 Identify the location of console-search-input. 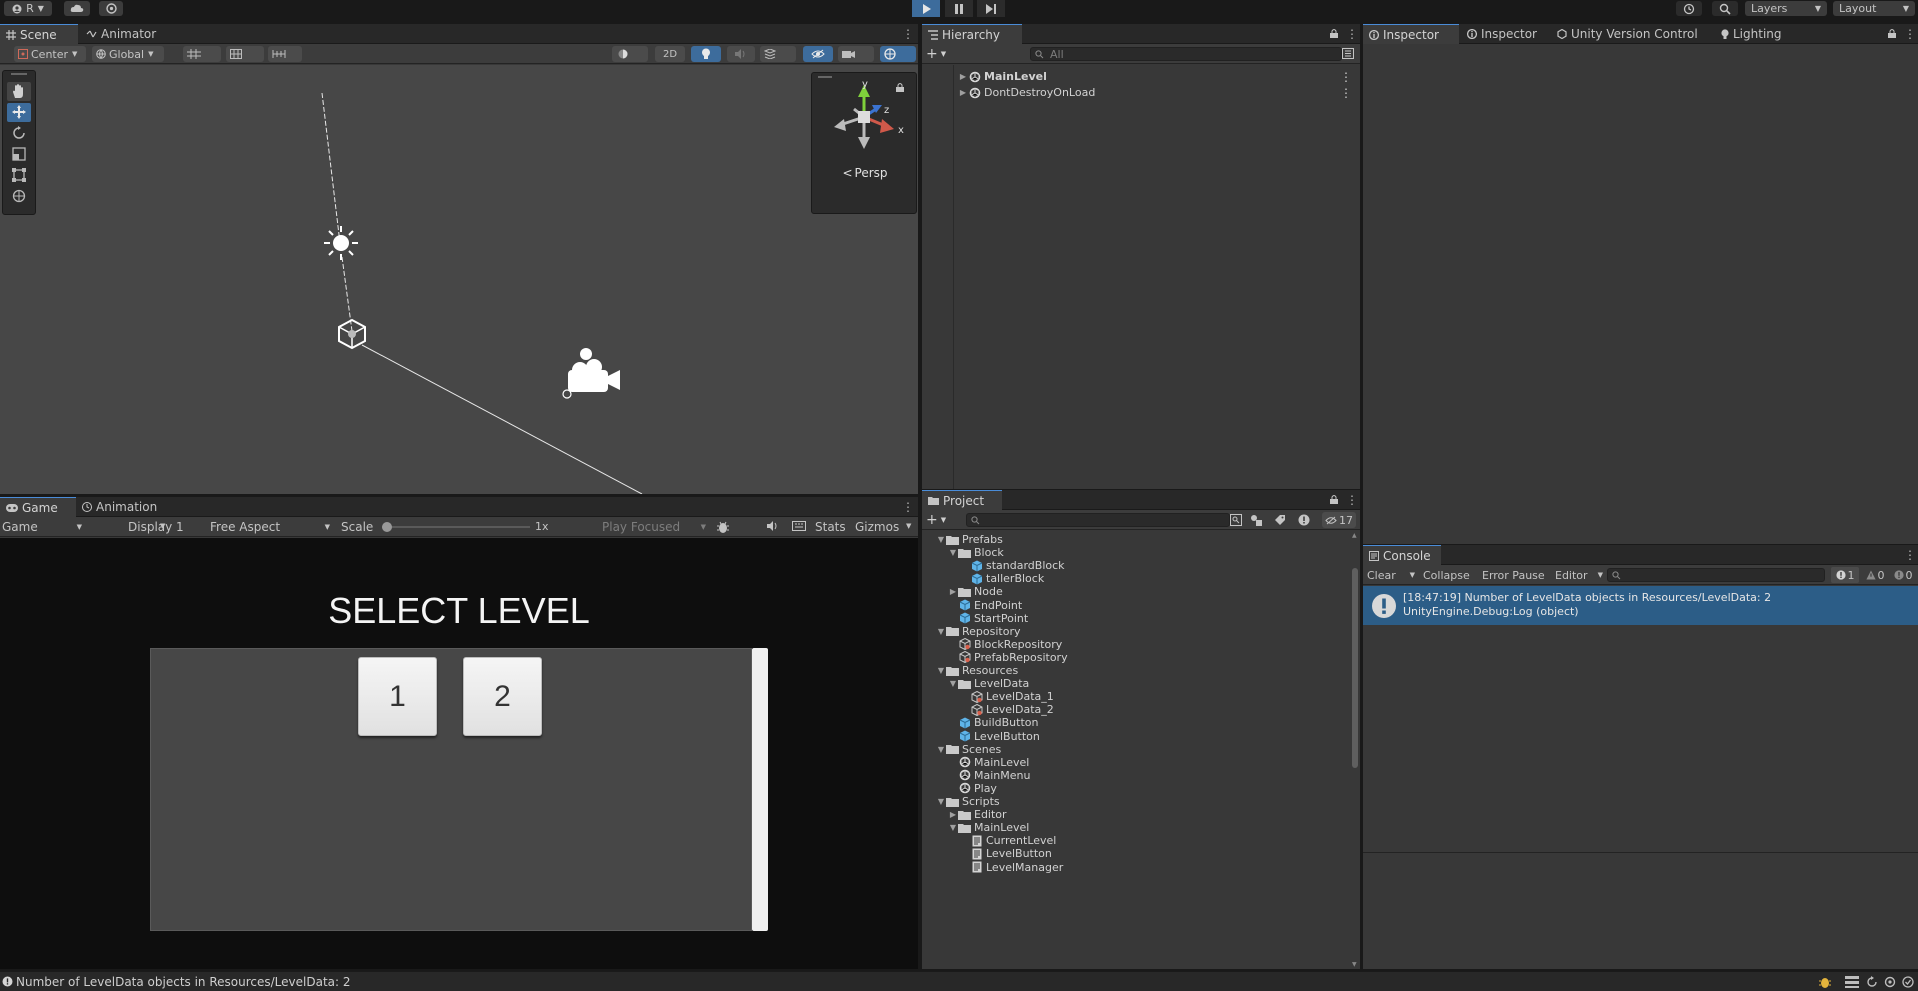
(1716, 575).